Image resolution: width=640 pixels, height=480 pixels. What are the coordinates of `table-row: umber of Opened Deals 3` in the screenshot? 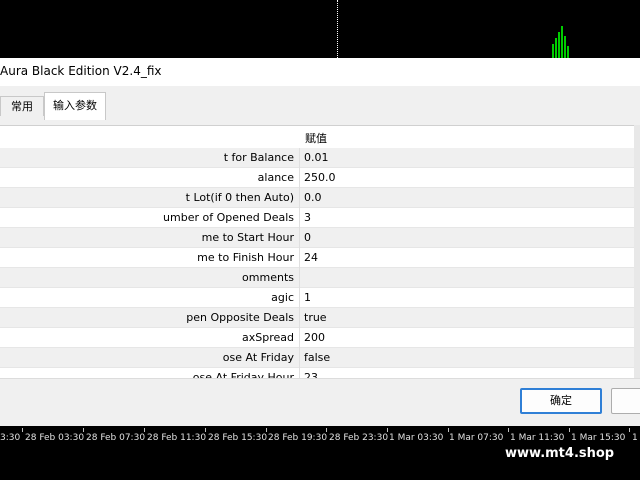 It's located at (317, 218).